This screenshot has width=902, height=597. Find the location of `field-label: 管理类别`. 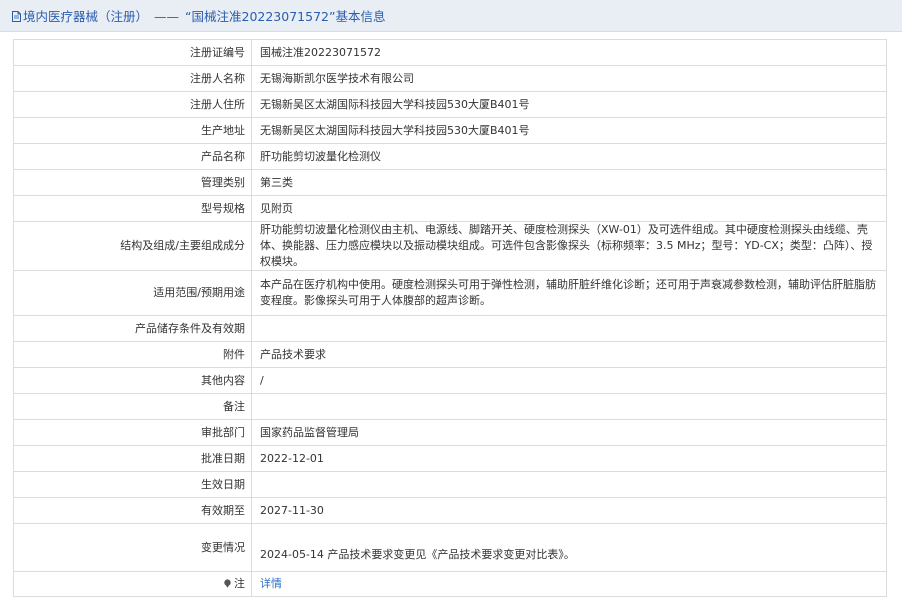

field-label: 管理类别 is located at coordinates (132, 182).